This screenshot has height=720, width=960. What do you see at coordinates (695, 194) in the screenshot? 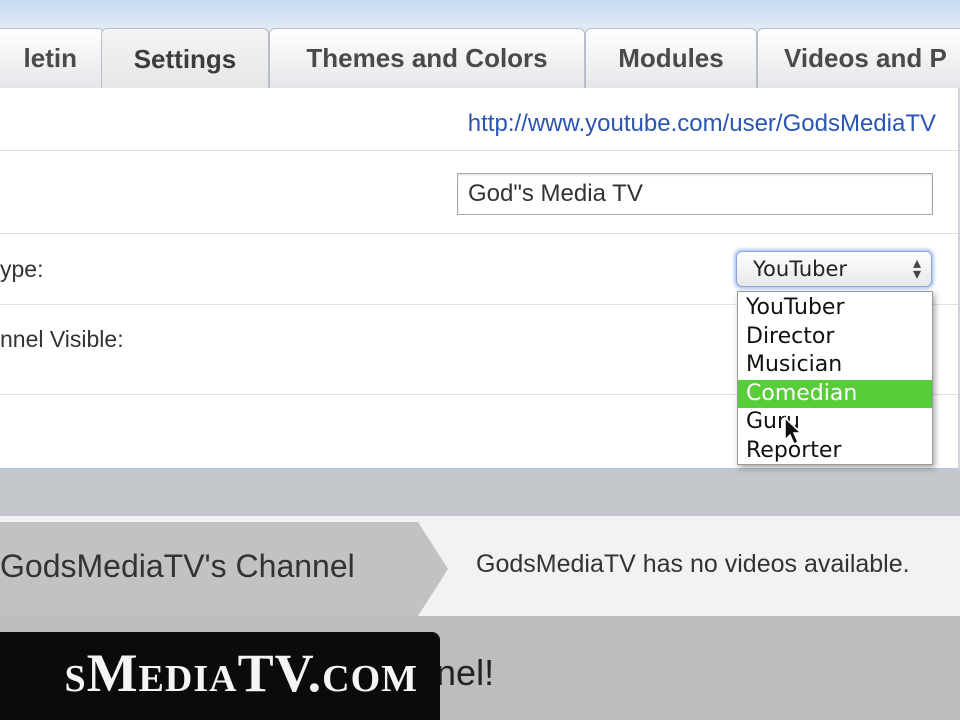
I see `channel-title-input` at bounding box center [695, 194].